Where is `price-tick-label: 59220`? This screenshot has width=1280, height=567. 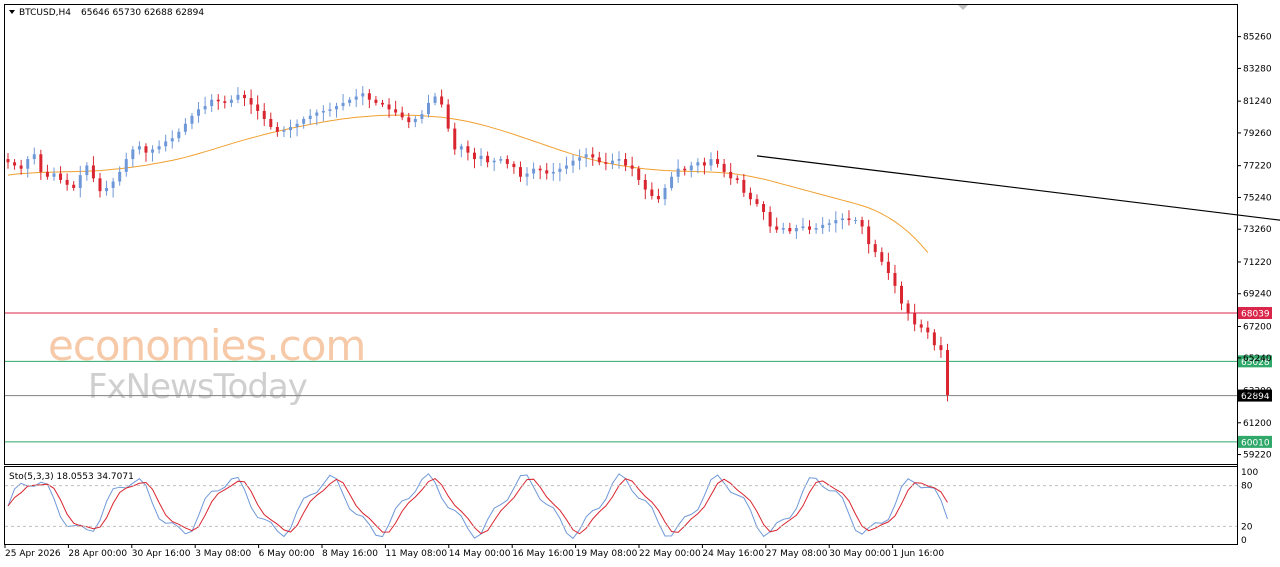 price-tick-label: 59220 is located at coordinates (1257, 456).